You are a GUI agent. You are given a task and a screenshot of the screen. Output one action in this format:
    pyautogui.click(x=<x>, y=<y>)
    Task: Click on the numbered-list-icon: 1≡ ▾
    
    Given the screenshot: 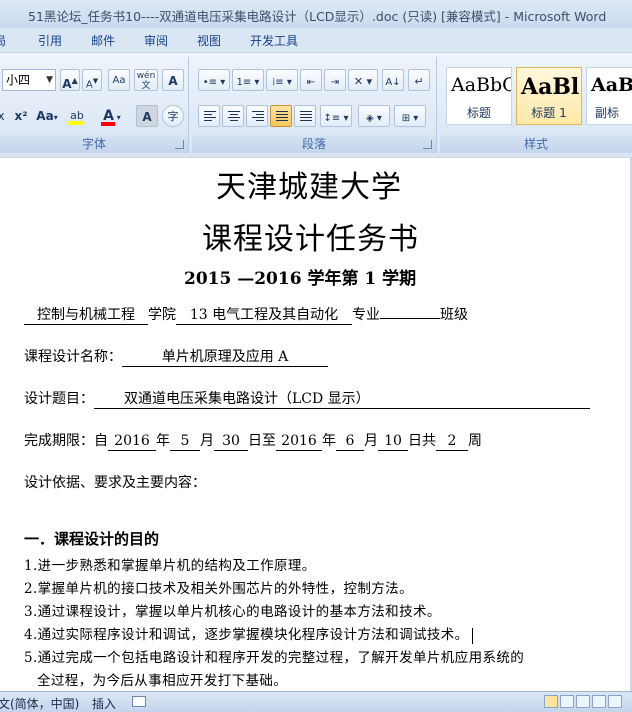 What is the action you would take?
    pyautogui.click(x=248, y=82)
    